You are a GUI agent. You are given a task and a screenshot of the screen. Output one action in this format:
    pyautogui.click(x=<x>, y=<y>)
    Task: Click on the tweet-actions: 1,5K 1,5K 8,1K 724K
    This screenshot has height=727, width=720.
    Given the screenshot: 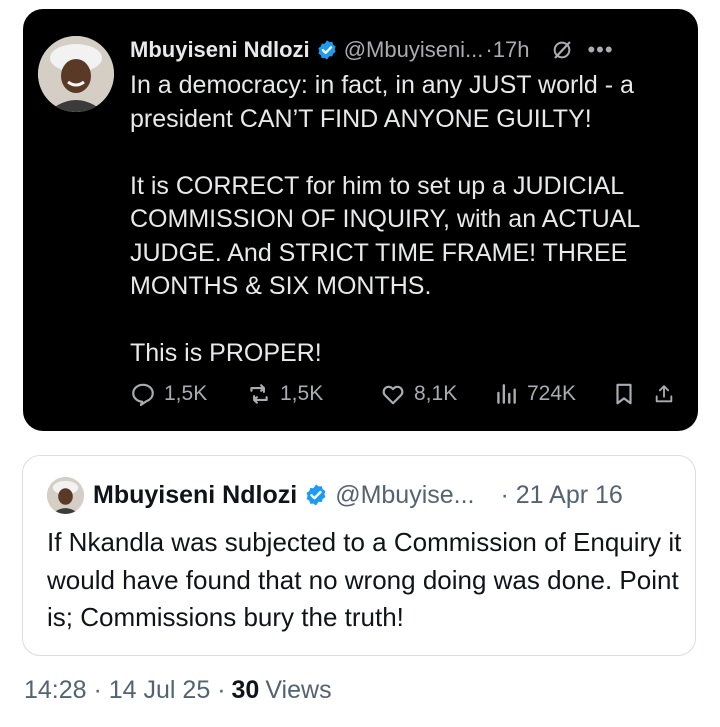 What is the action you would take?
    pyautogui.click(x=407, y=394)
    